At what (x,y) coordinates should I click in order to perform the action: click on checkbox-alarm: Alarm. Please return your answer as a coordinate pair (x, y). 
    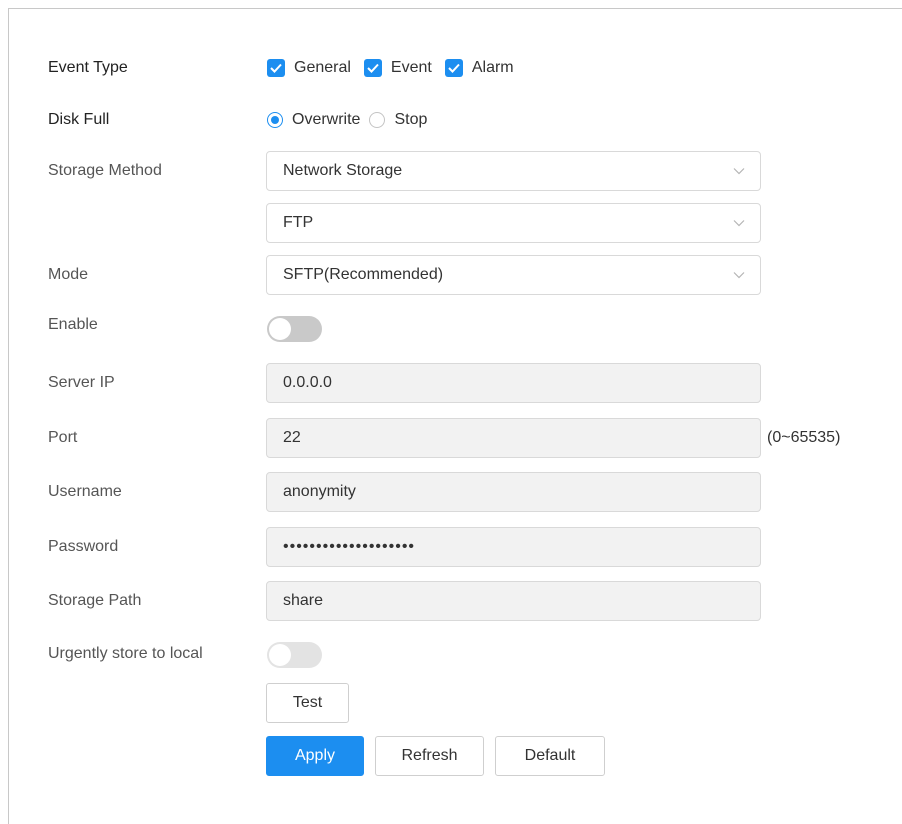
    Looking at the image, I should click on (479, 68).